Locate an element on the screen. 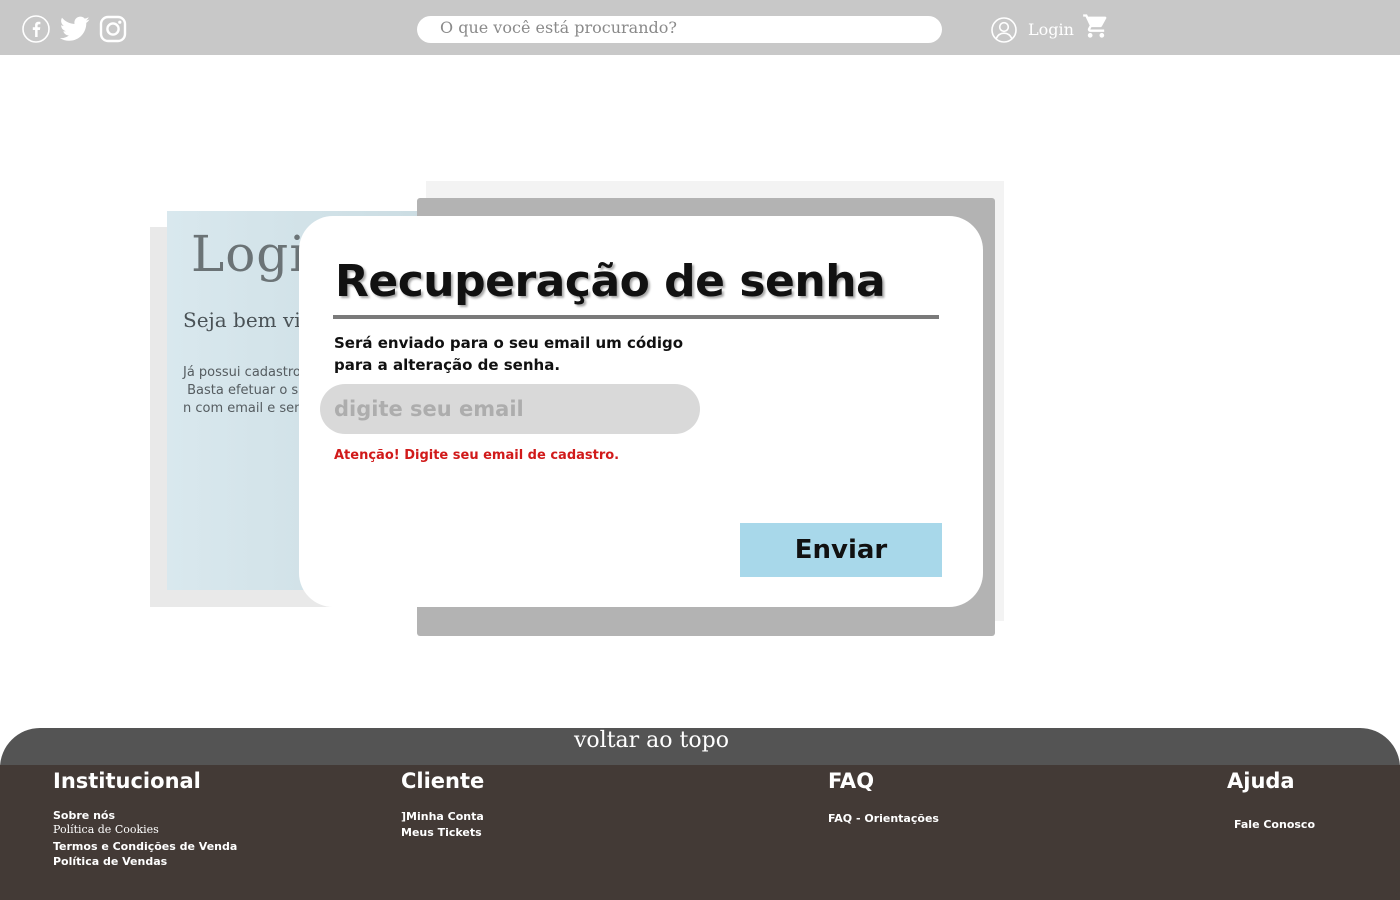  footer-link-fale-conosco: Fale Conosco is located at coordinates (1274, 824).